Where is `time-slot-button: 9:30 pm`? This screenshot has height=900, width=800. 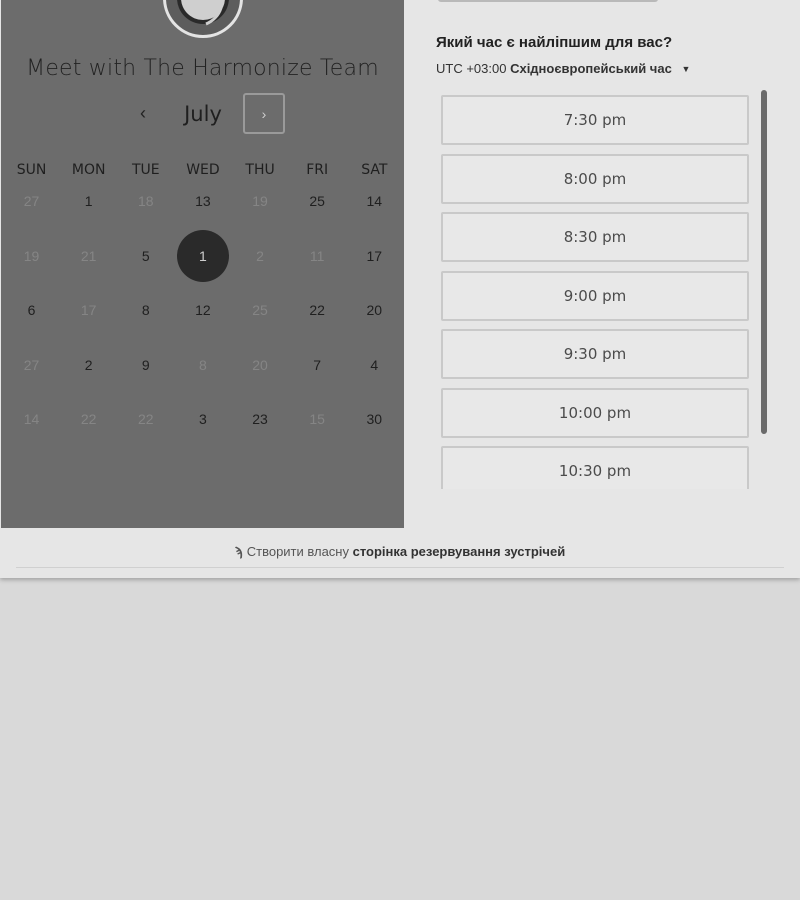 time-slot-button: 9:30 pm is located at coordinates (595, 354).